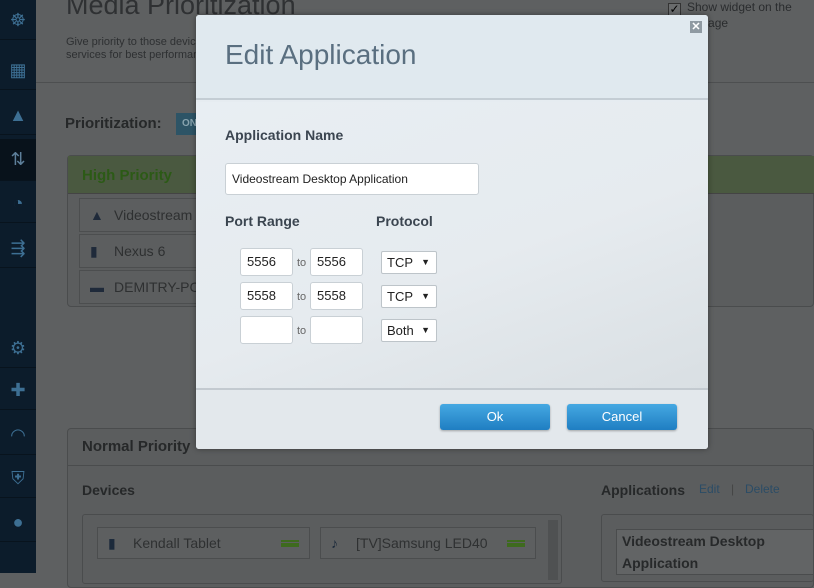 This screenshot has width=814, height=588. Describe the element at coordinates (18, 435) in the screenshot. I see `wifi-settings-icon: ◠` at that location.